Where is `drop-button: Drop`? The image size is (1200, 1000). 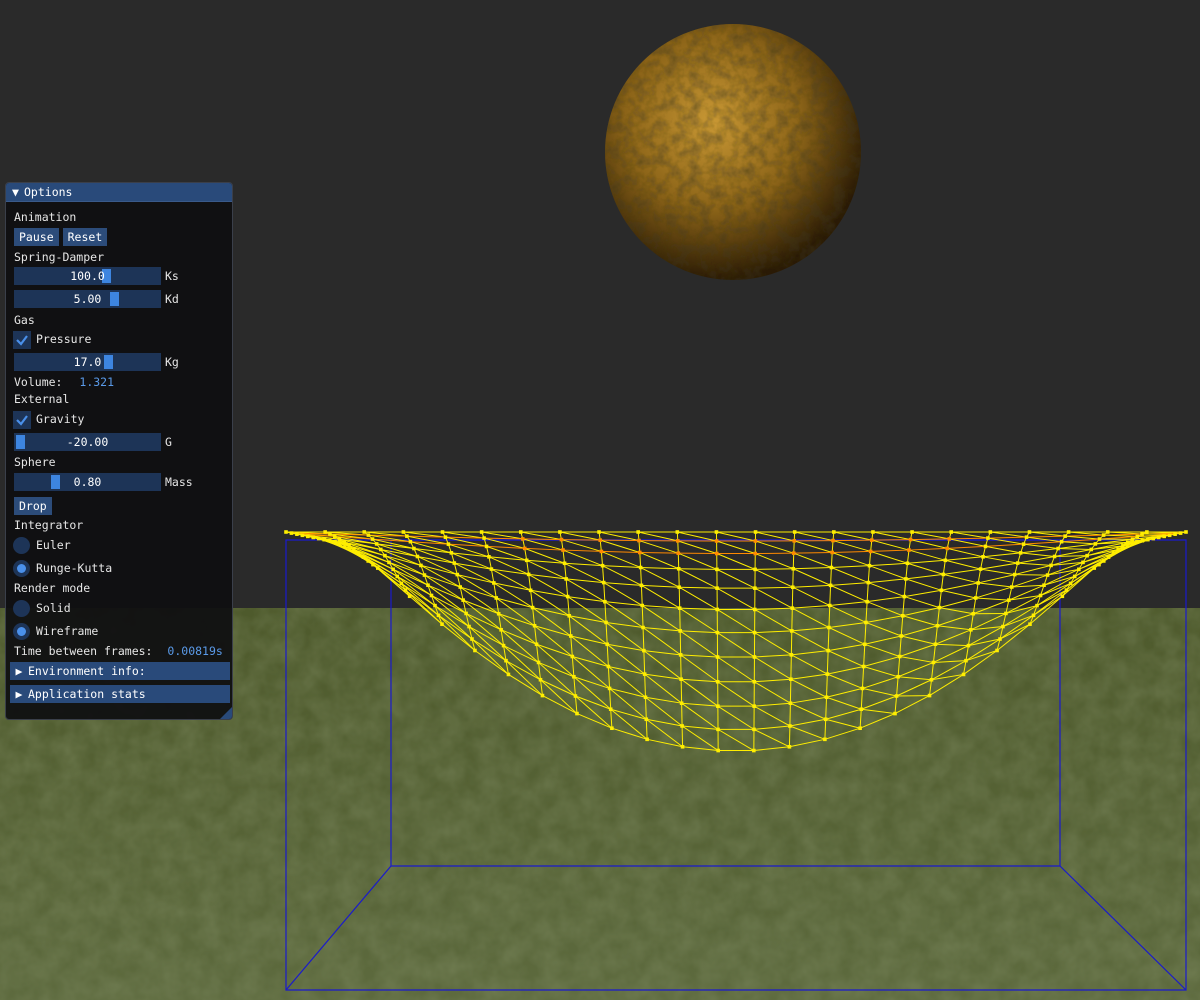
drop-button: Drop is located at coordinates (33, 505).